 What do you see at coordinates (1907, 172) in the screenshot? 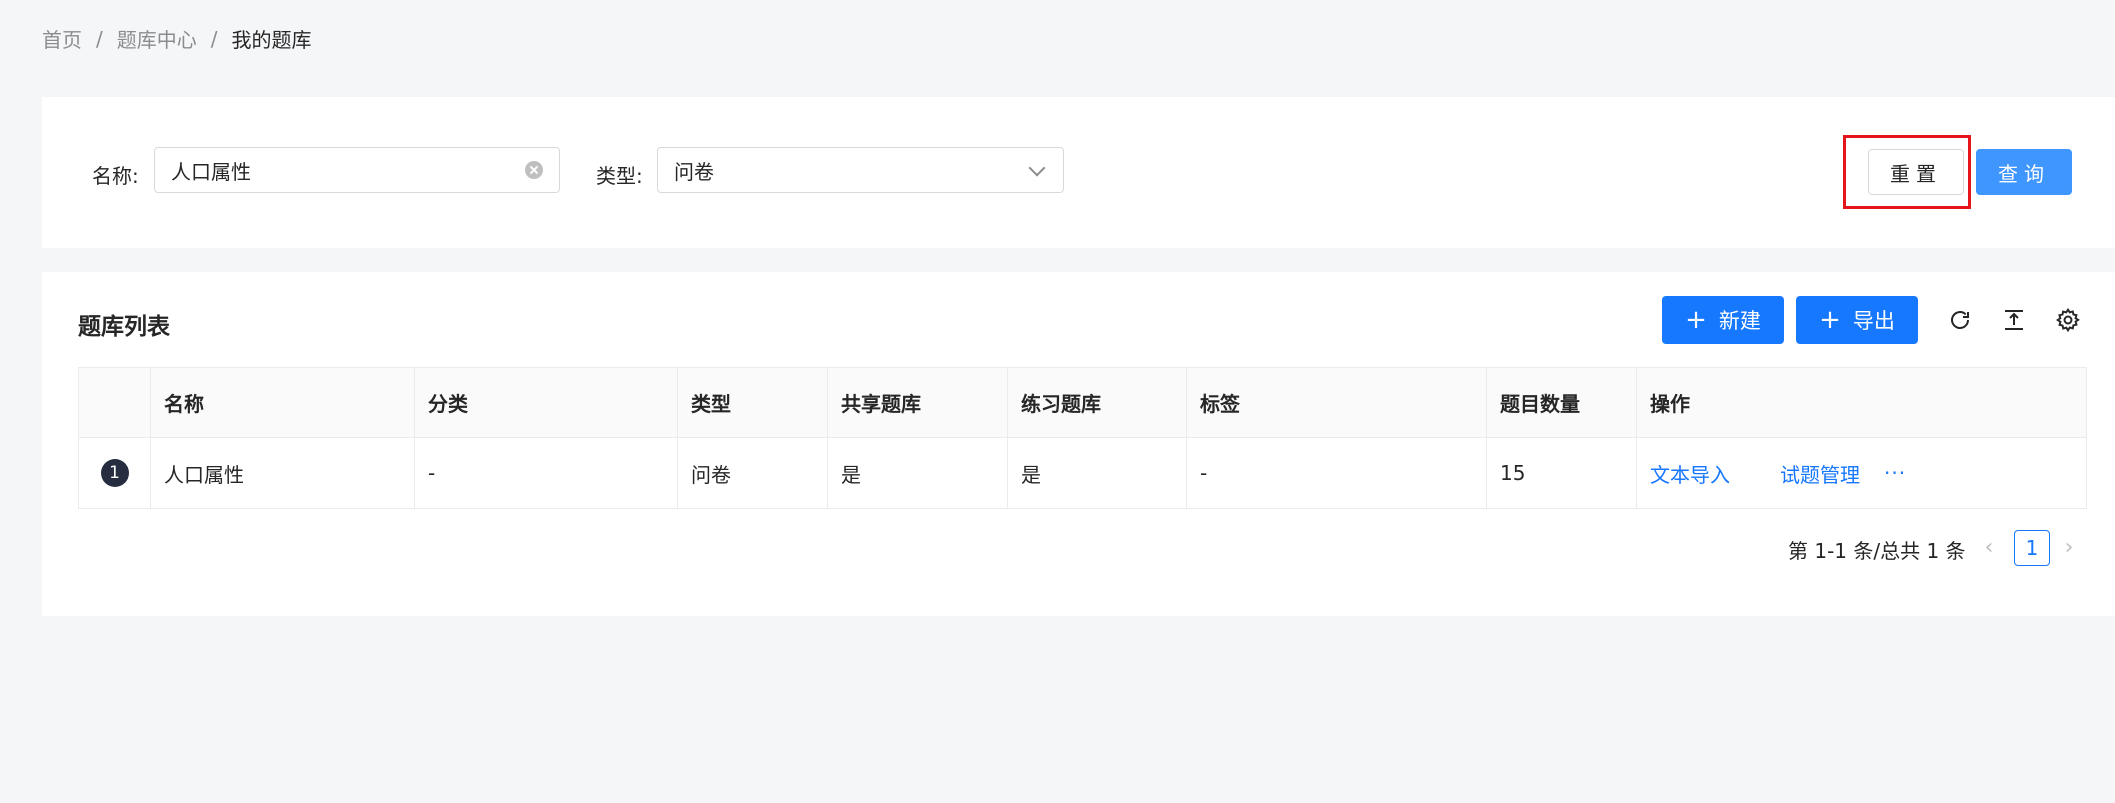
I see `highlight-box` at bounding box center [1907, 172].